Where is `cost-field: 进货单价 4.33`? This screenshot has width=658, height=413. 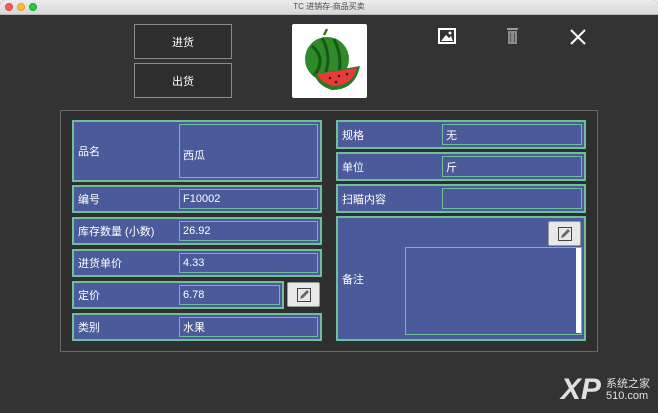 cost-field: 进货单价 4.33 is located at coordinates (197, 263).